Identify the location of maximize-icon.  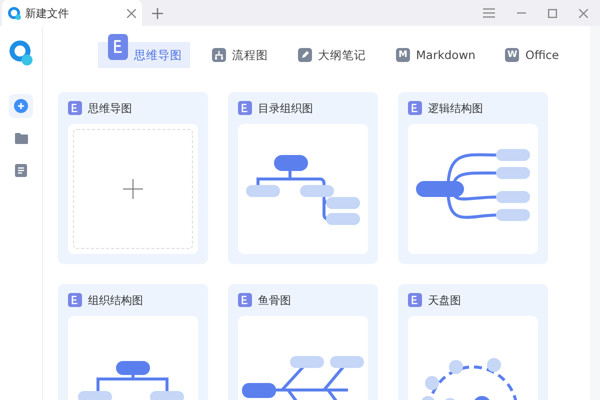
(552, 13).